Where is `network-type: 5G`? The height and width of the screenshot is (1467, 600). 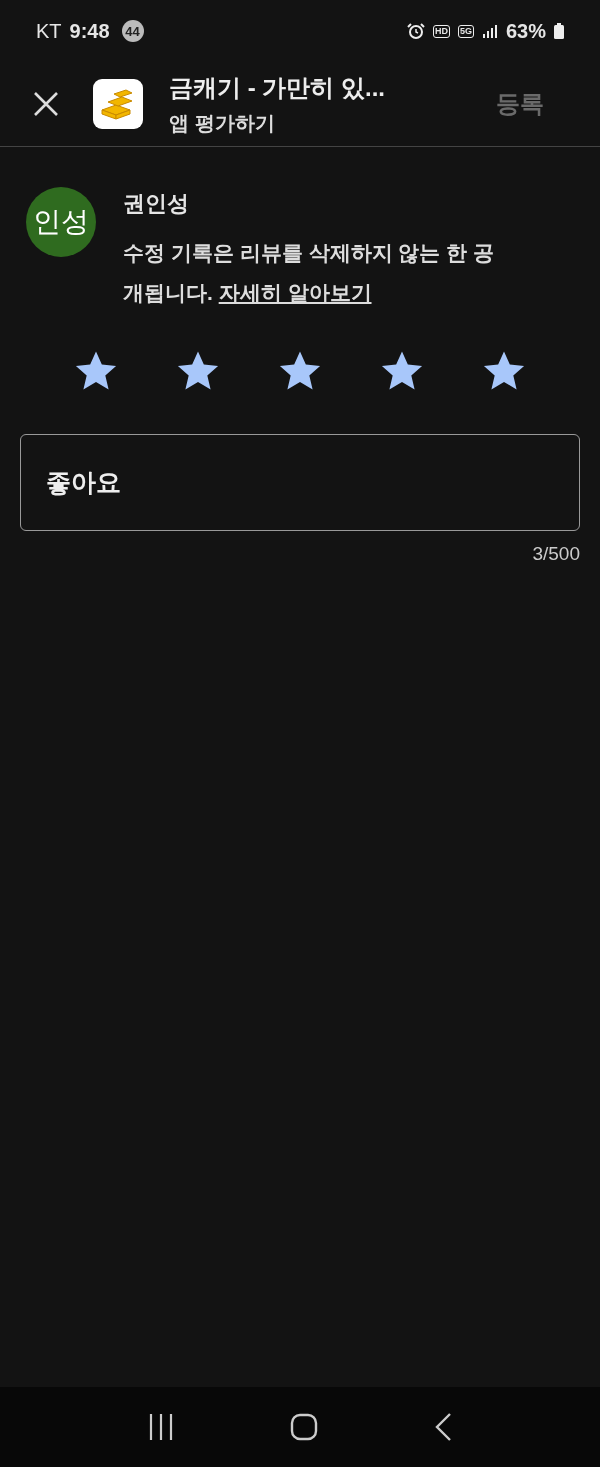
network-type: 5G is located at coordinates (465, 31).